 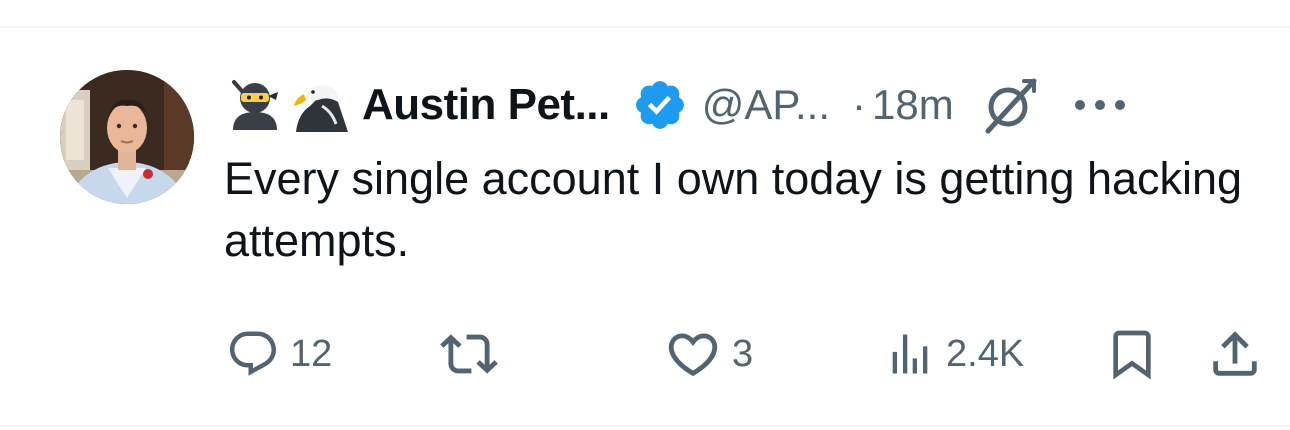 What do you see at coordinates (469, 354) in the screenshot?
I see `retweet-icon` at bounding box center [469, 354].